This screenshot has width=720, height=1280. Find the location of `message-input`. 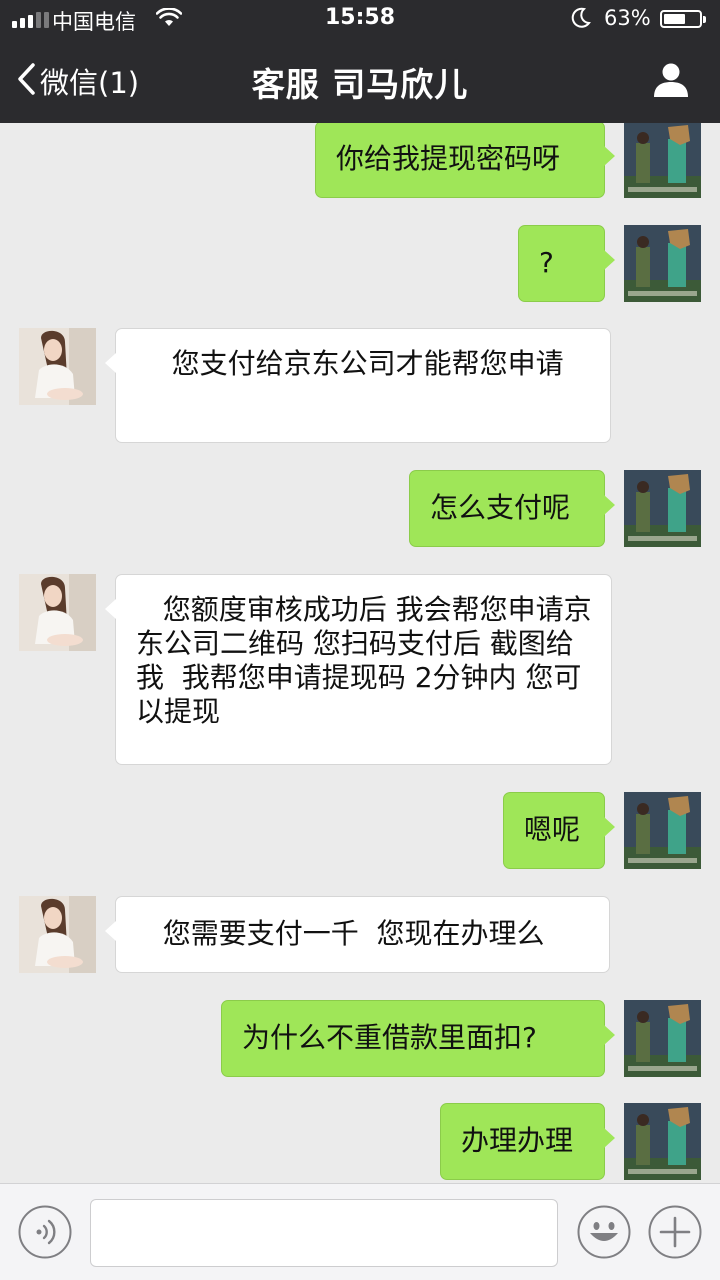

message-input is located at coordinates (324, 1233).